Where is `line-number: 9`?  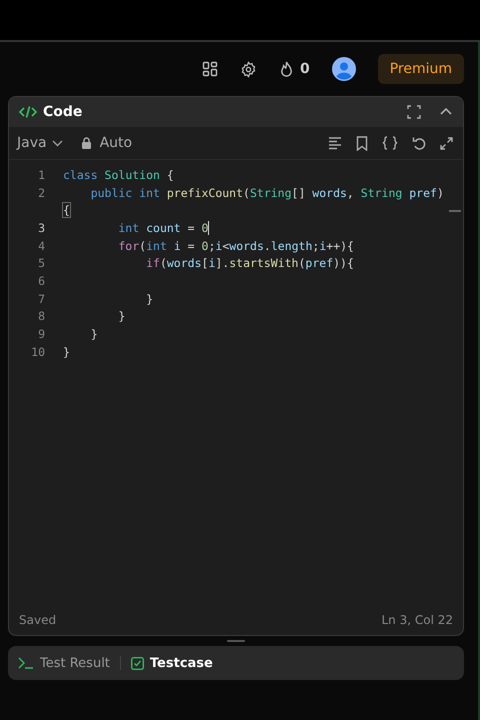 line-number: 9 is located at coordinates (41, 334).